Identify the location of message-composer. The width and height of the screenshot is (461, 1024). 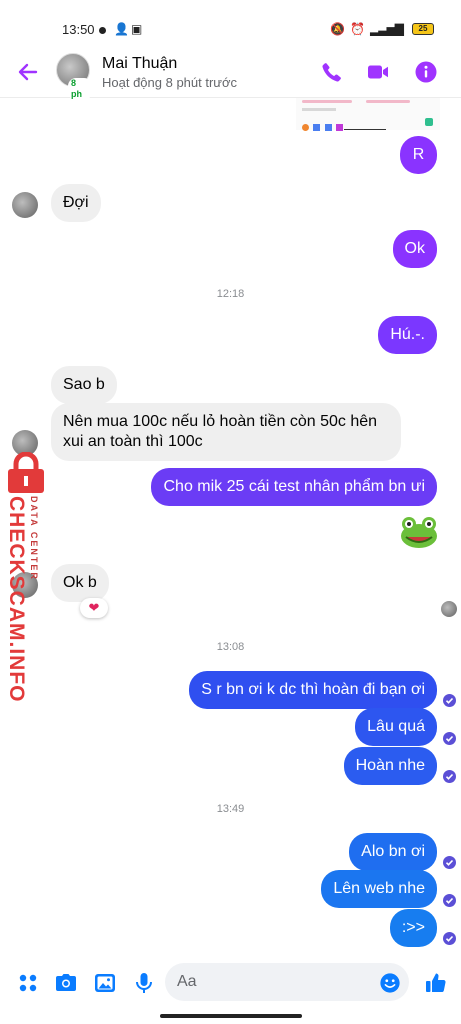
(230, 983).